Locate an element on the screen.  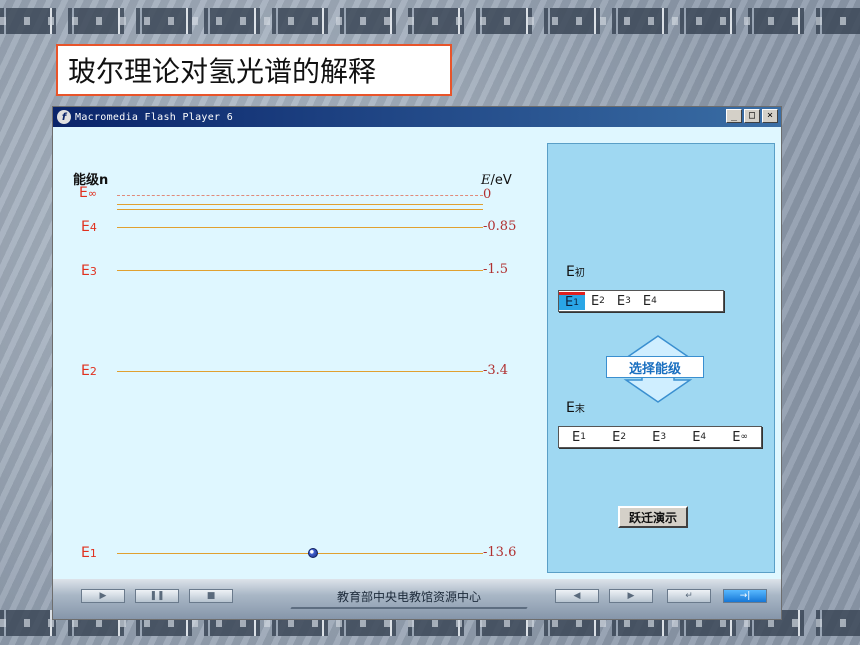
stop-button: ■ is located at coordinates (211, 596).